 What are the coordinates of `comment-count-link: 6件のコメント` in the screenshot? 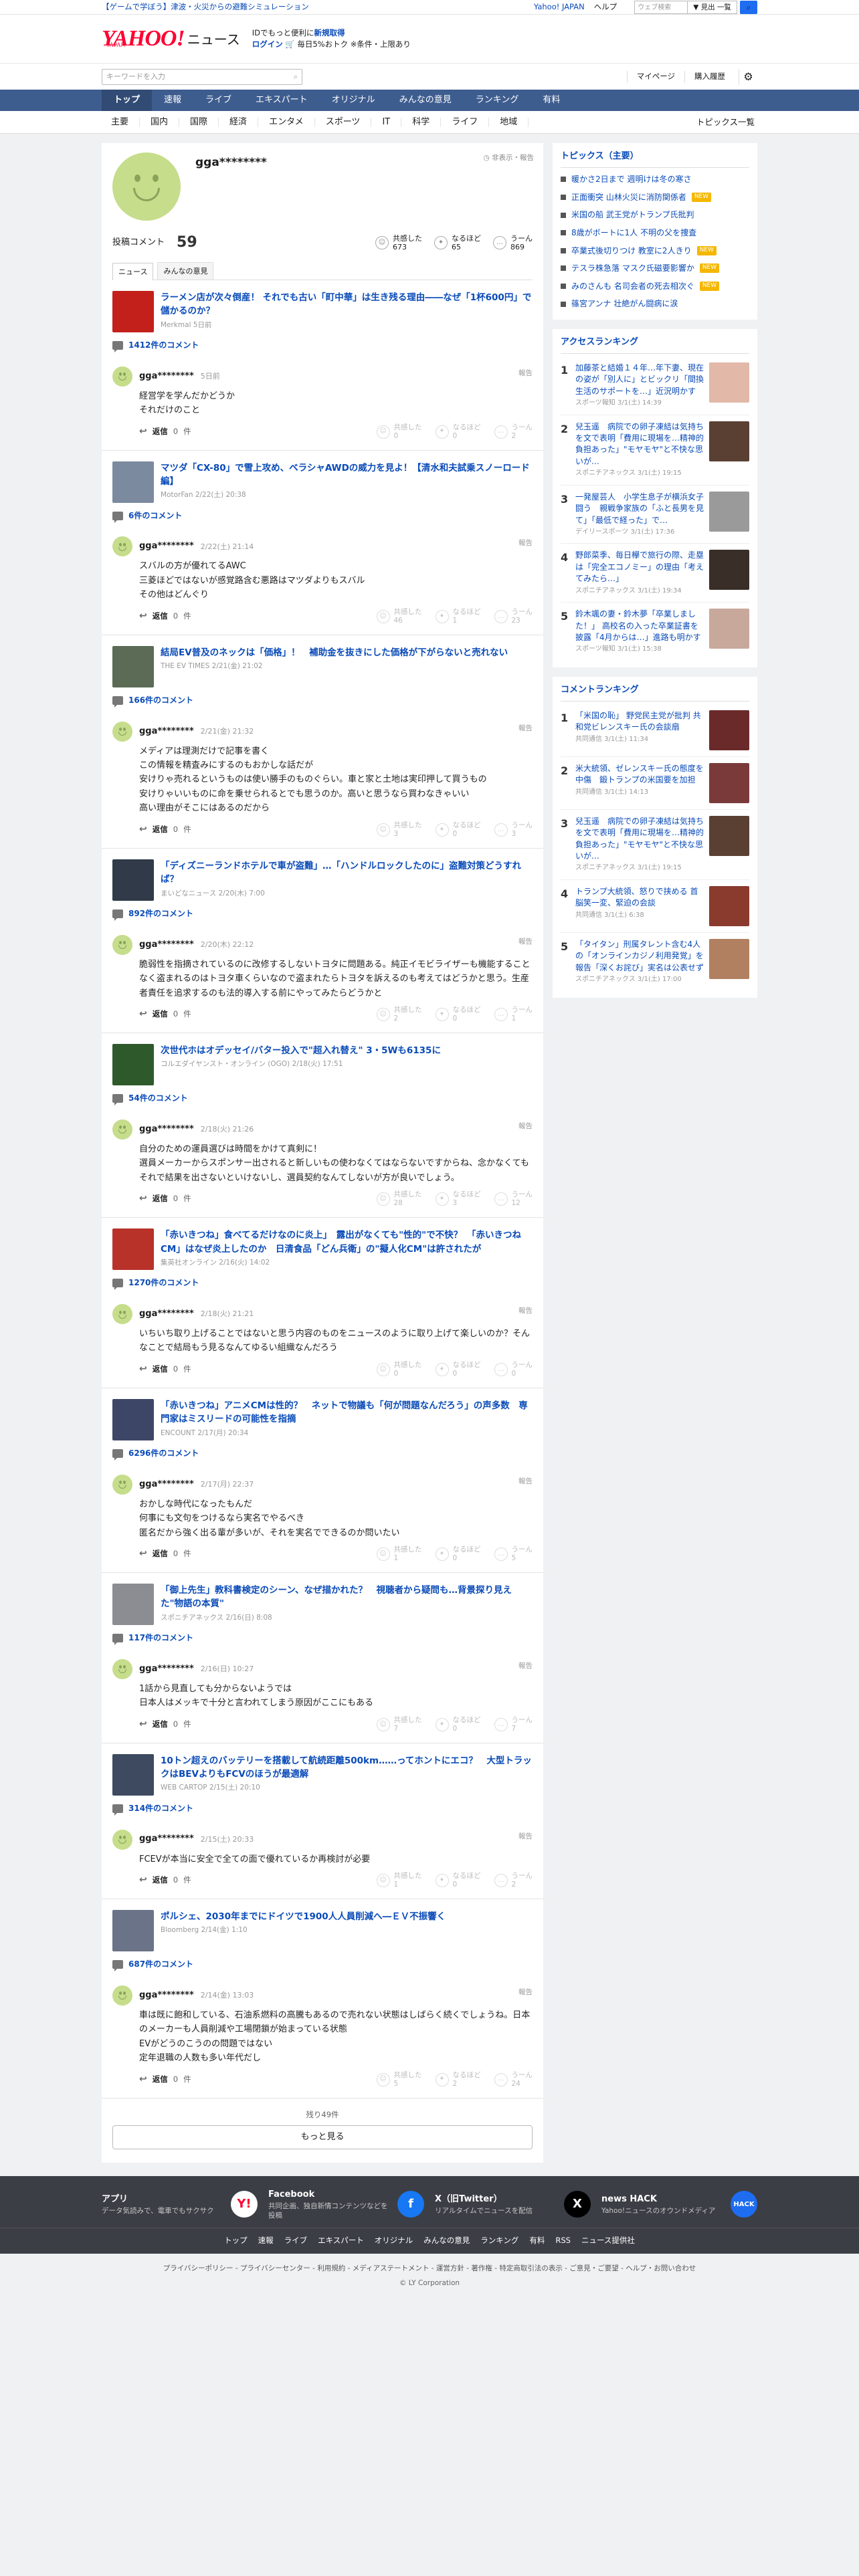 It's located at (322, 517).